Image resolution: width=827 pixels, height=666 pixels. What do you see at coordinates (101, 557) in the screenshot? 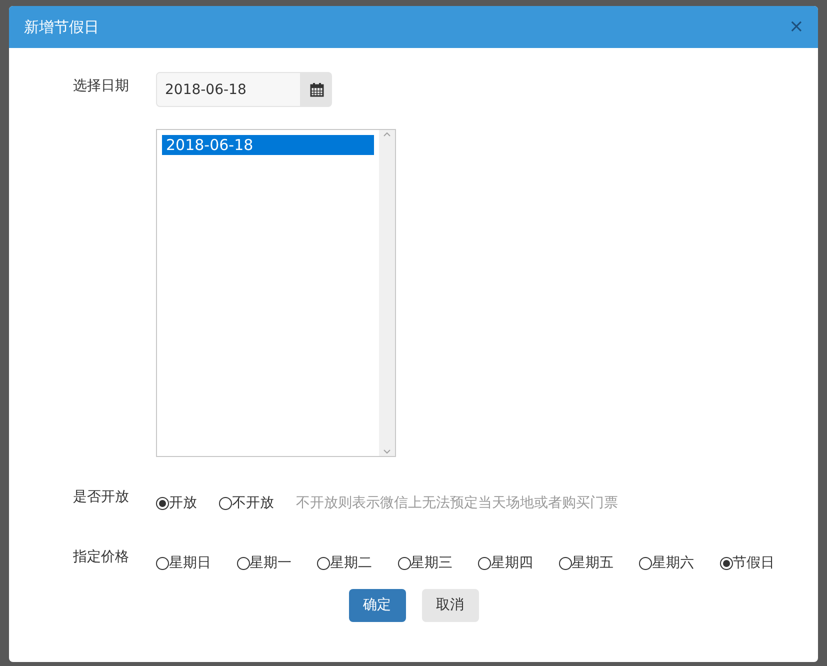
I see `field-label: 指定价格` at bounding box center [101, 557].